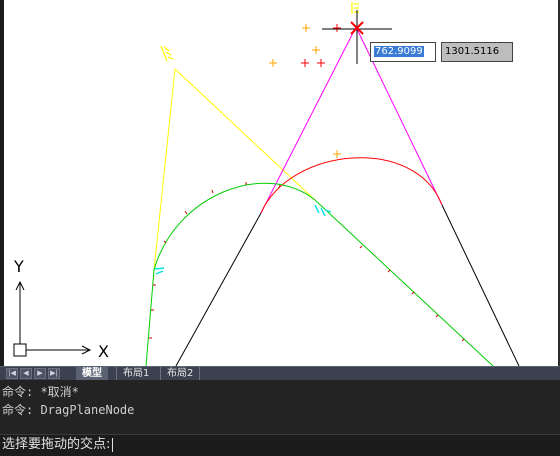 The width and height of the screenshot is (560, 456). What do you see at coordinates (40, 373) in the screenshot?
I see `next-icon: ▶` at bounding box center [40, 373].